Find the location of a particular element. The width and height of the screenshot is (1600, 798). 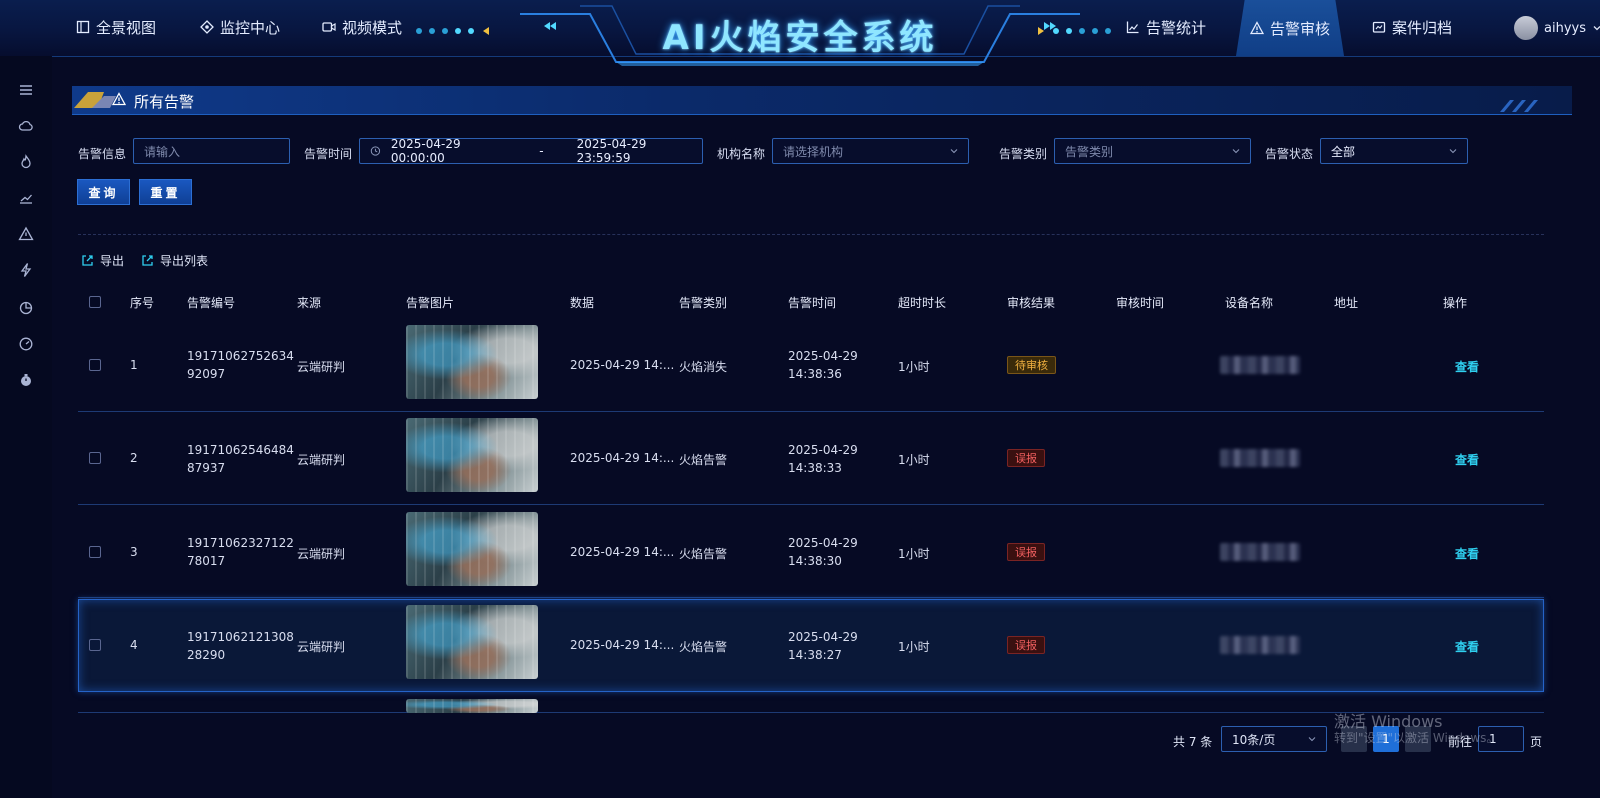

row-index: 3 is located at coordinates (134, 552).